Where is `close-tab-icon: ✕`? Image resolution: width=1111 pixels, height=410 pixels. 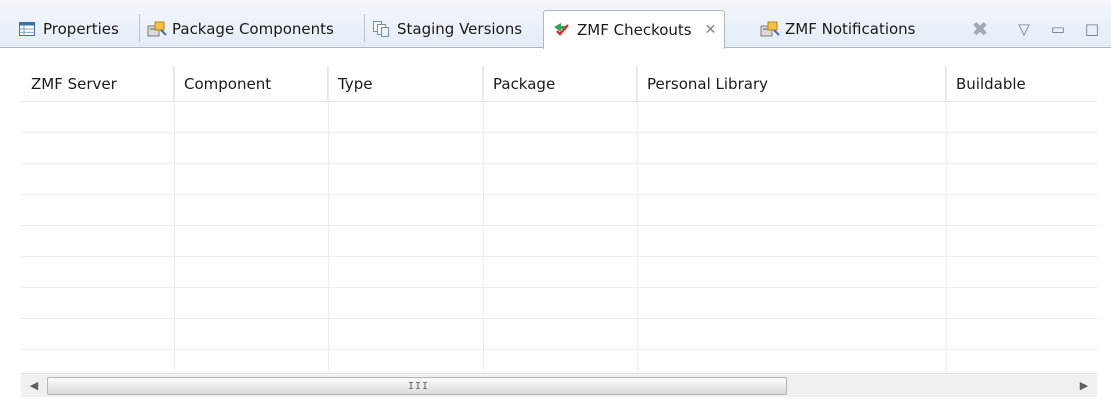 close-tab-icon: ✕ is located at coordinates (711, 30).